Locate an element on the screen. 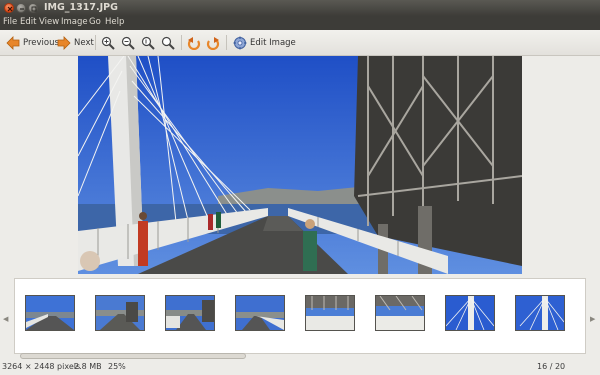  rotate-right-icon is located at coordinates (213, 43).